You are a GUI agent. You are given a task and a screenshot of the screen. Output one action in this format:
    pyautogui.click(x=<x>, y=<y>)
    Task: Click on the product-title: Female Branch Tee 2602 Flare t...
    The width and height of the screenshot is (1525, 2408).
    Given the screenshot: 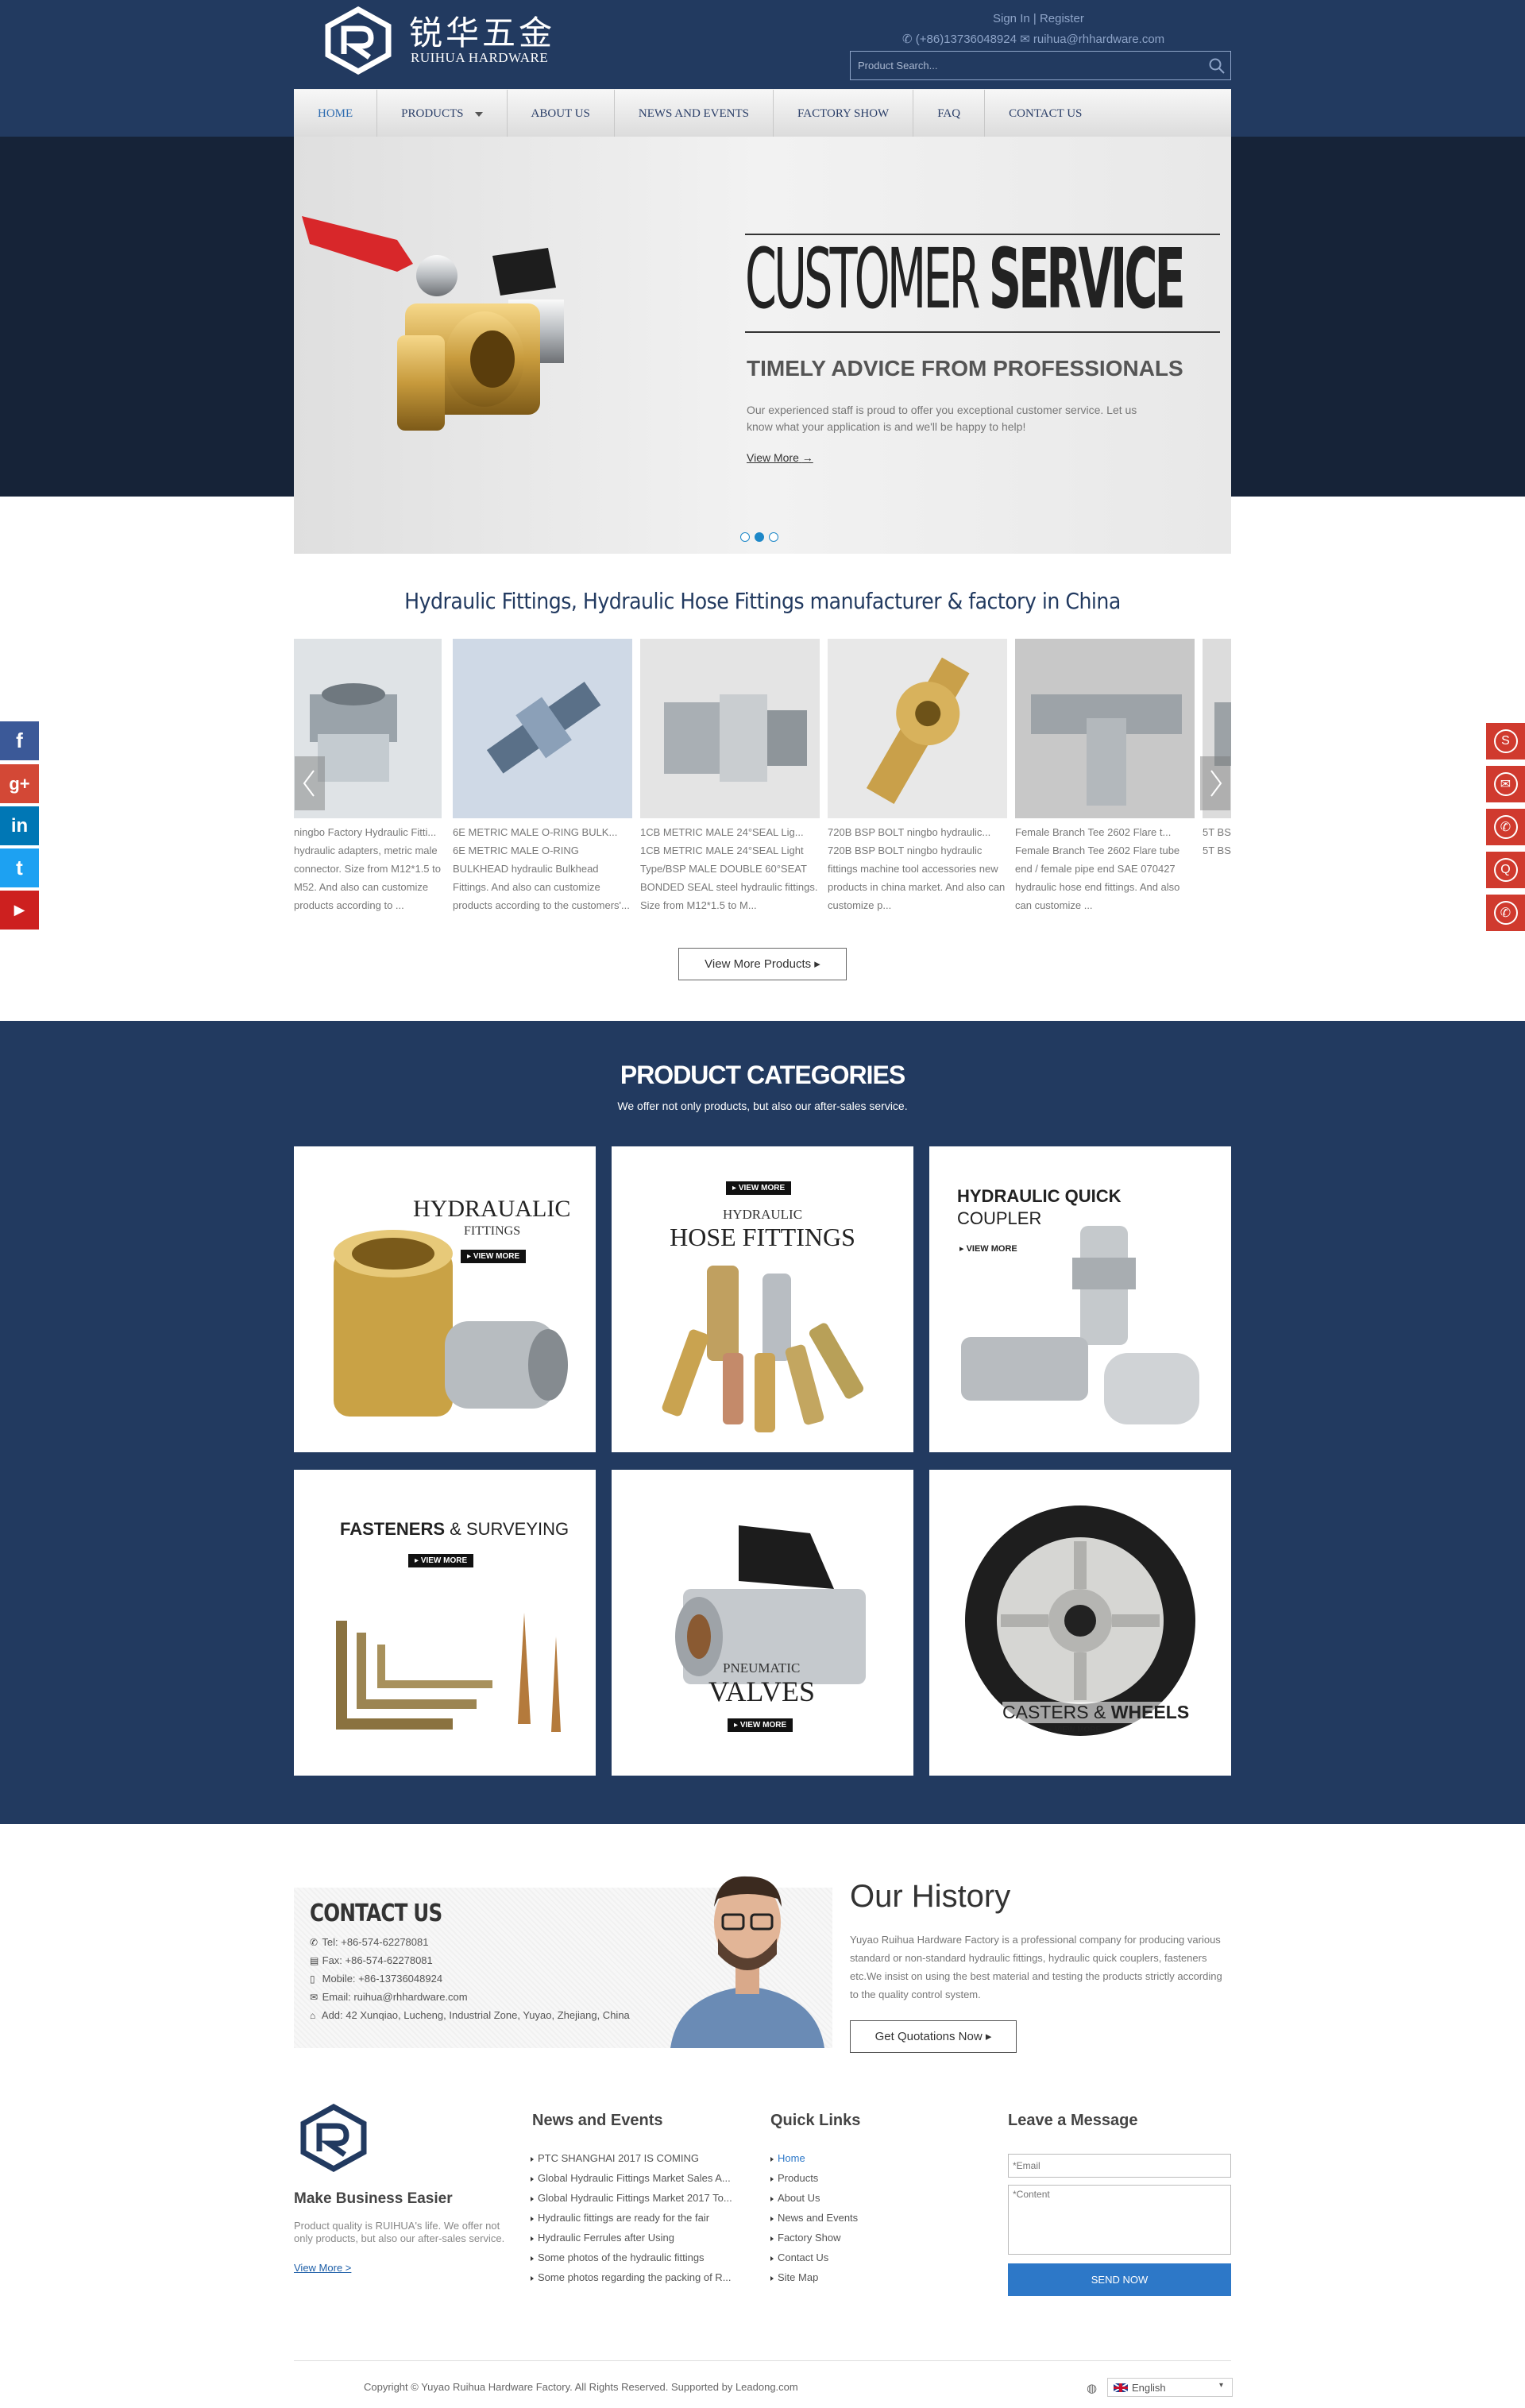 What is the action you would take?
    pyautogui.click(x=1105, y=832)
    